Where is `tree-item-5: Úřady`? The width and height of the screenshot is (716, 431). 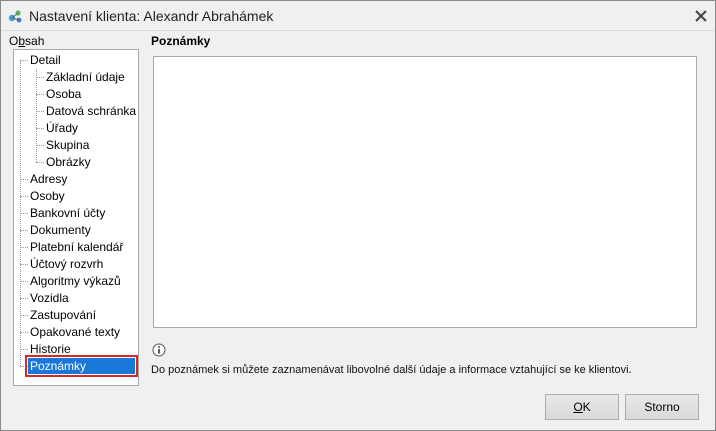 tree-item-5: Úřady is located at coordinates (62, 128).